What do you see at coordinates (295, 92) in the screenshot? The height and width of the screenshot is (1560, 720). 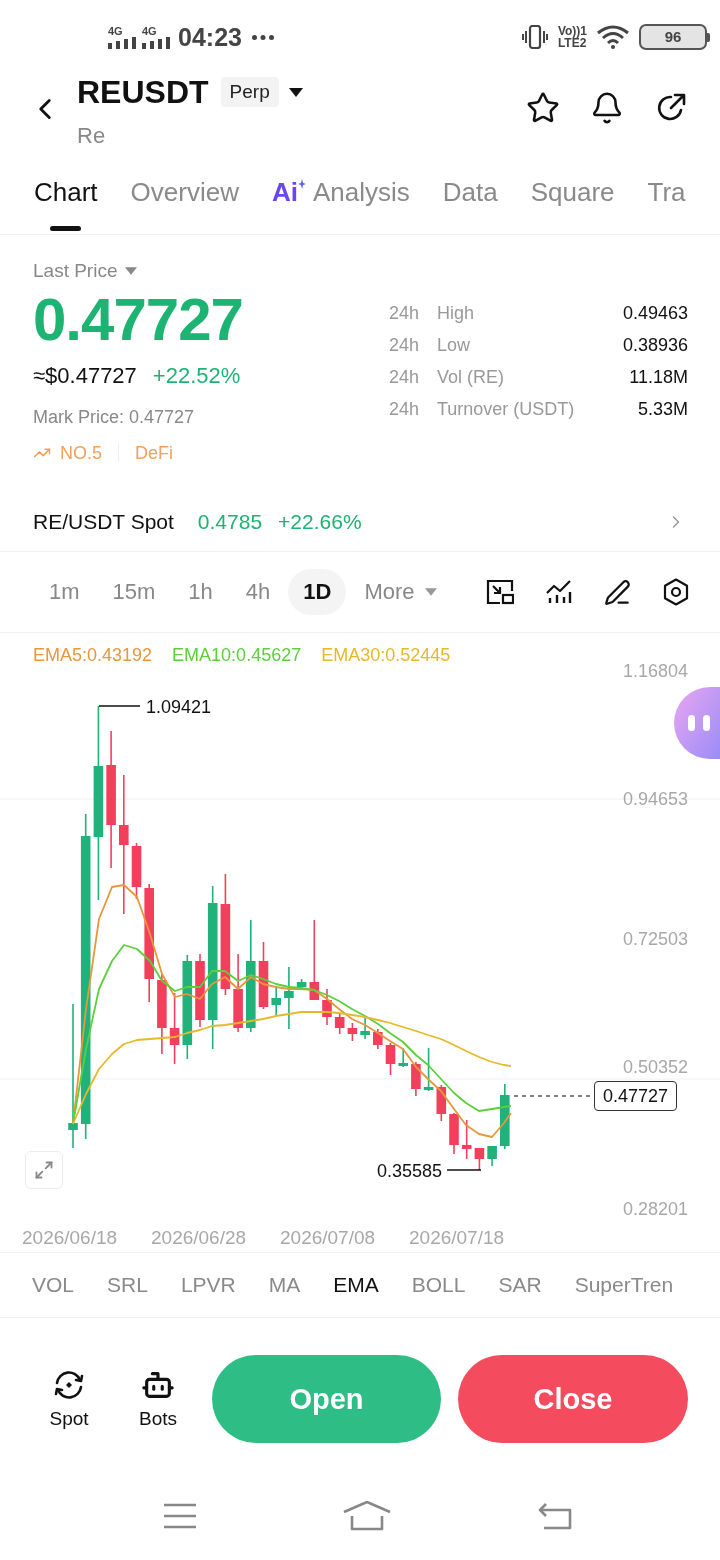 I see `caret-down-icon` at bounding box center [295, 92].